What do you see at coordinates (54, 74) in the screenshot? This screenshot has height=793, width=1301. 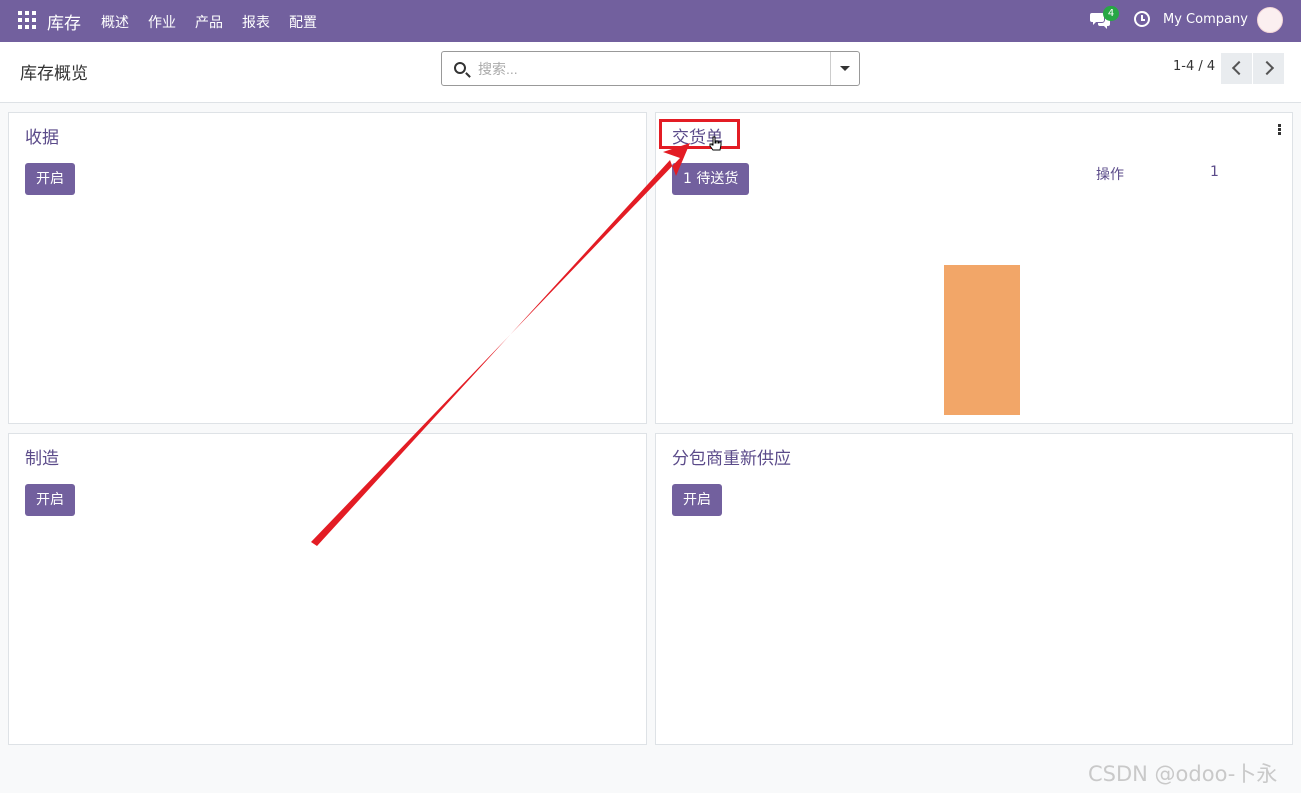 I see `page-title: 库存概览` at bounding box center [54, 74].